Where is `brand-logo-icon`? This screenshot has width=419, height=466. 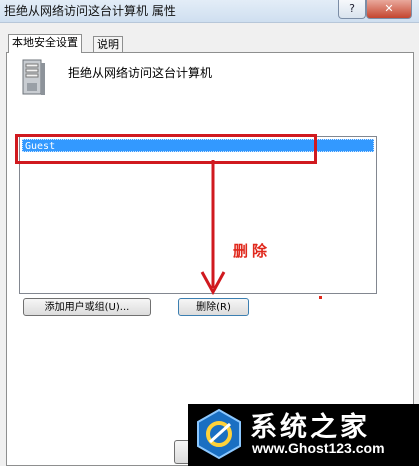 brand-logo-icon is located at coordinates (219, 434).